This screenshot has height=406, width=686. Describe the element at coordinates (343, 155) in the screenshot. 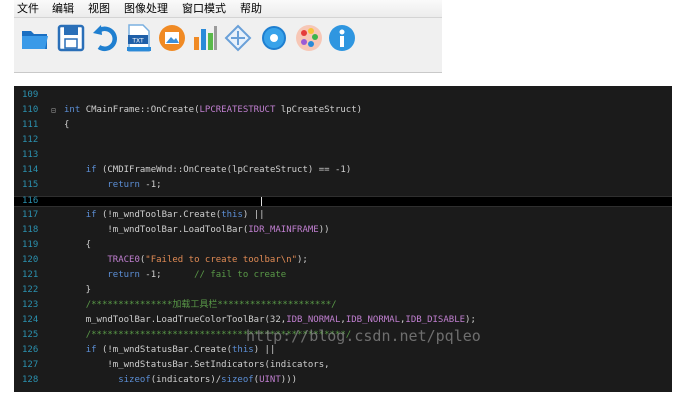

I see `code-line: 113` at that location.